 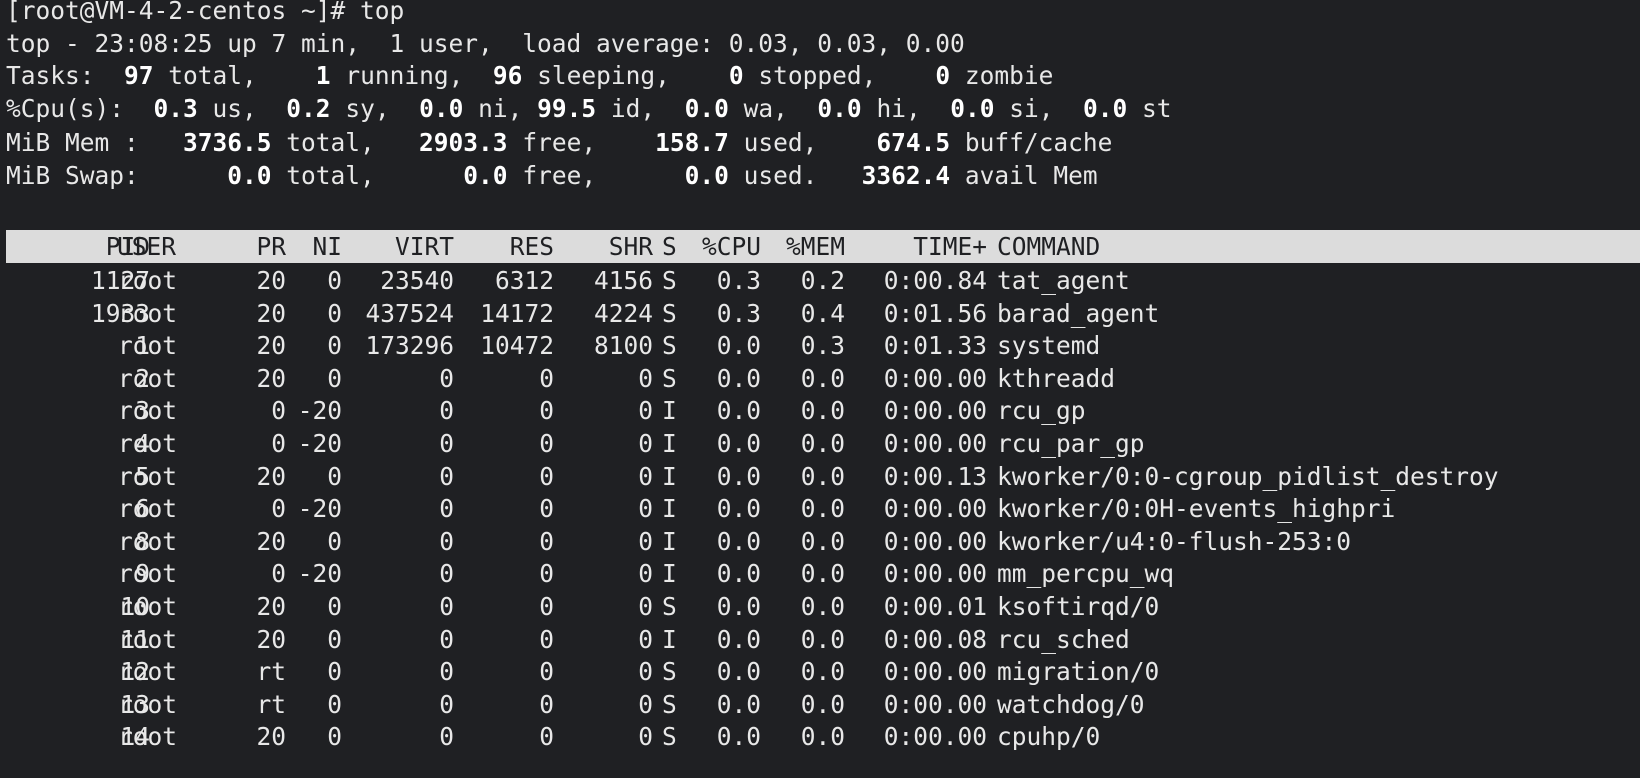 I want to click on mem-free-label: free,, so click(x=581, y=142).